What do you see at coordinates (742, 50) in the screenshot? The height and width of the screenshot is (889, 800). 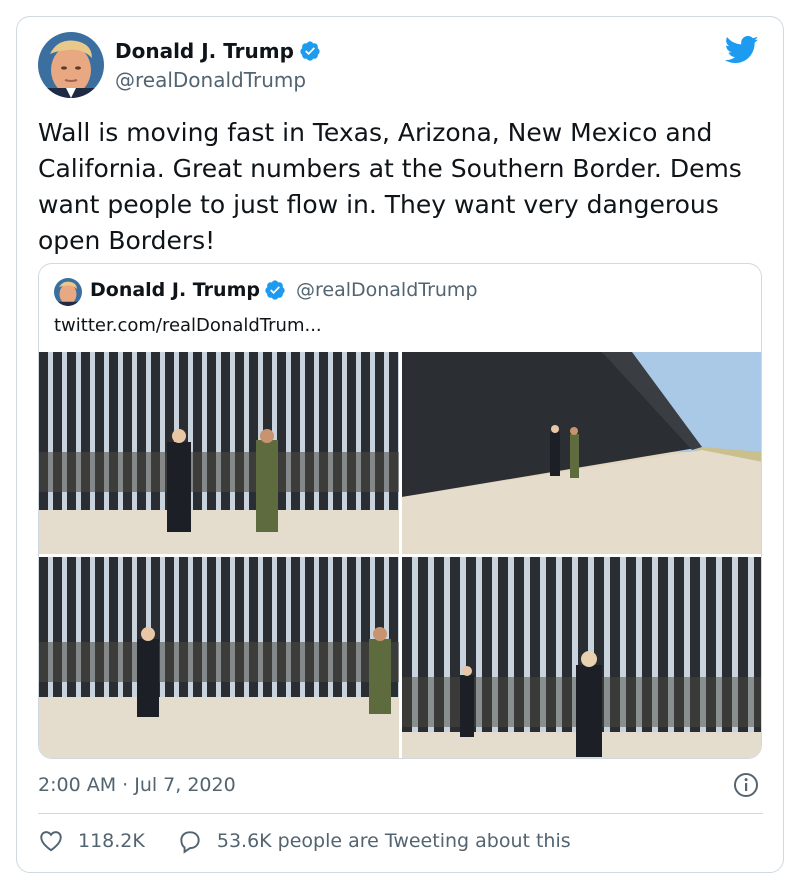 I see `twitter-bird-icon` at bounding box center [742, 50].